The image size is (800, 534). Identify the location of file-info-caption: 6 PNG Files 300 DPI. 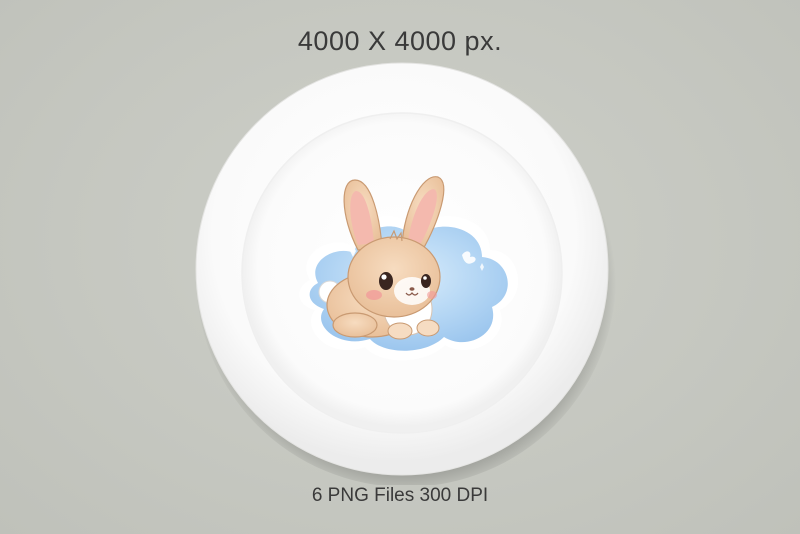
(400, 495).